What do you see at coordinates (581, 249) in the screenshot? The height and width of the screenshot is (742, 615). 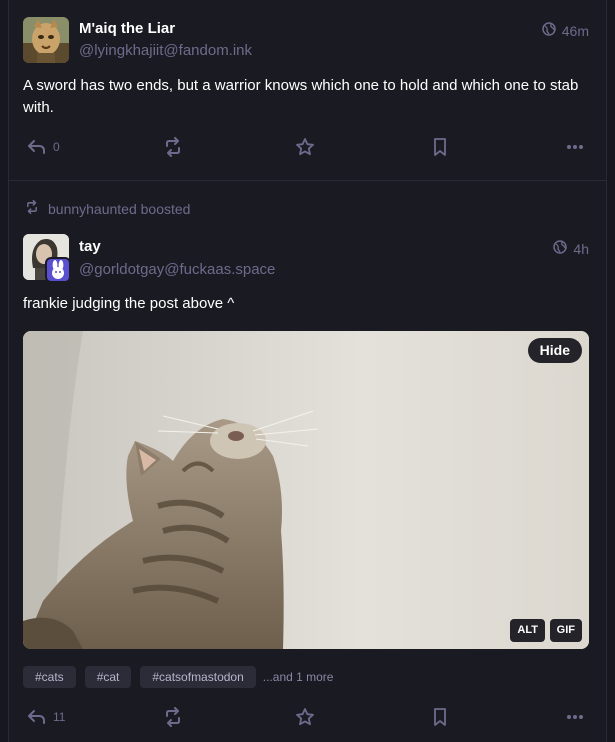 I see `post-timestamp: 4h` at bounding box center [581, 249].